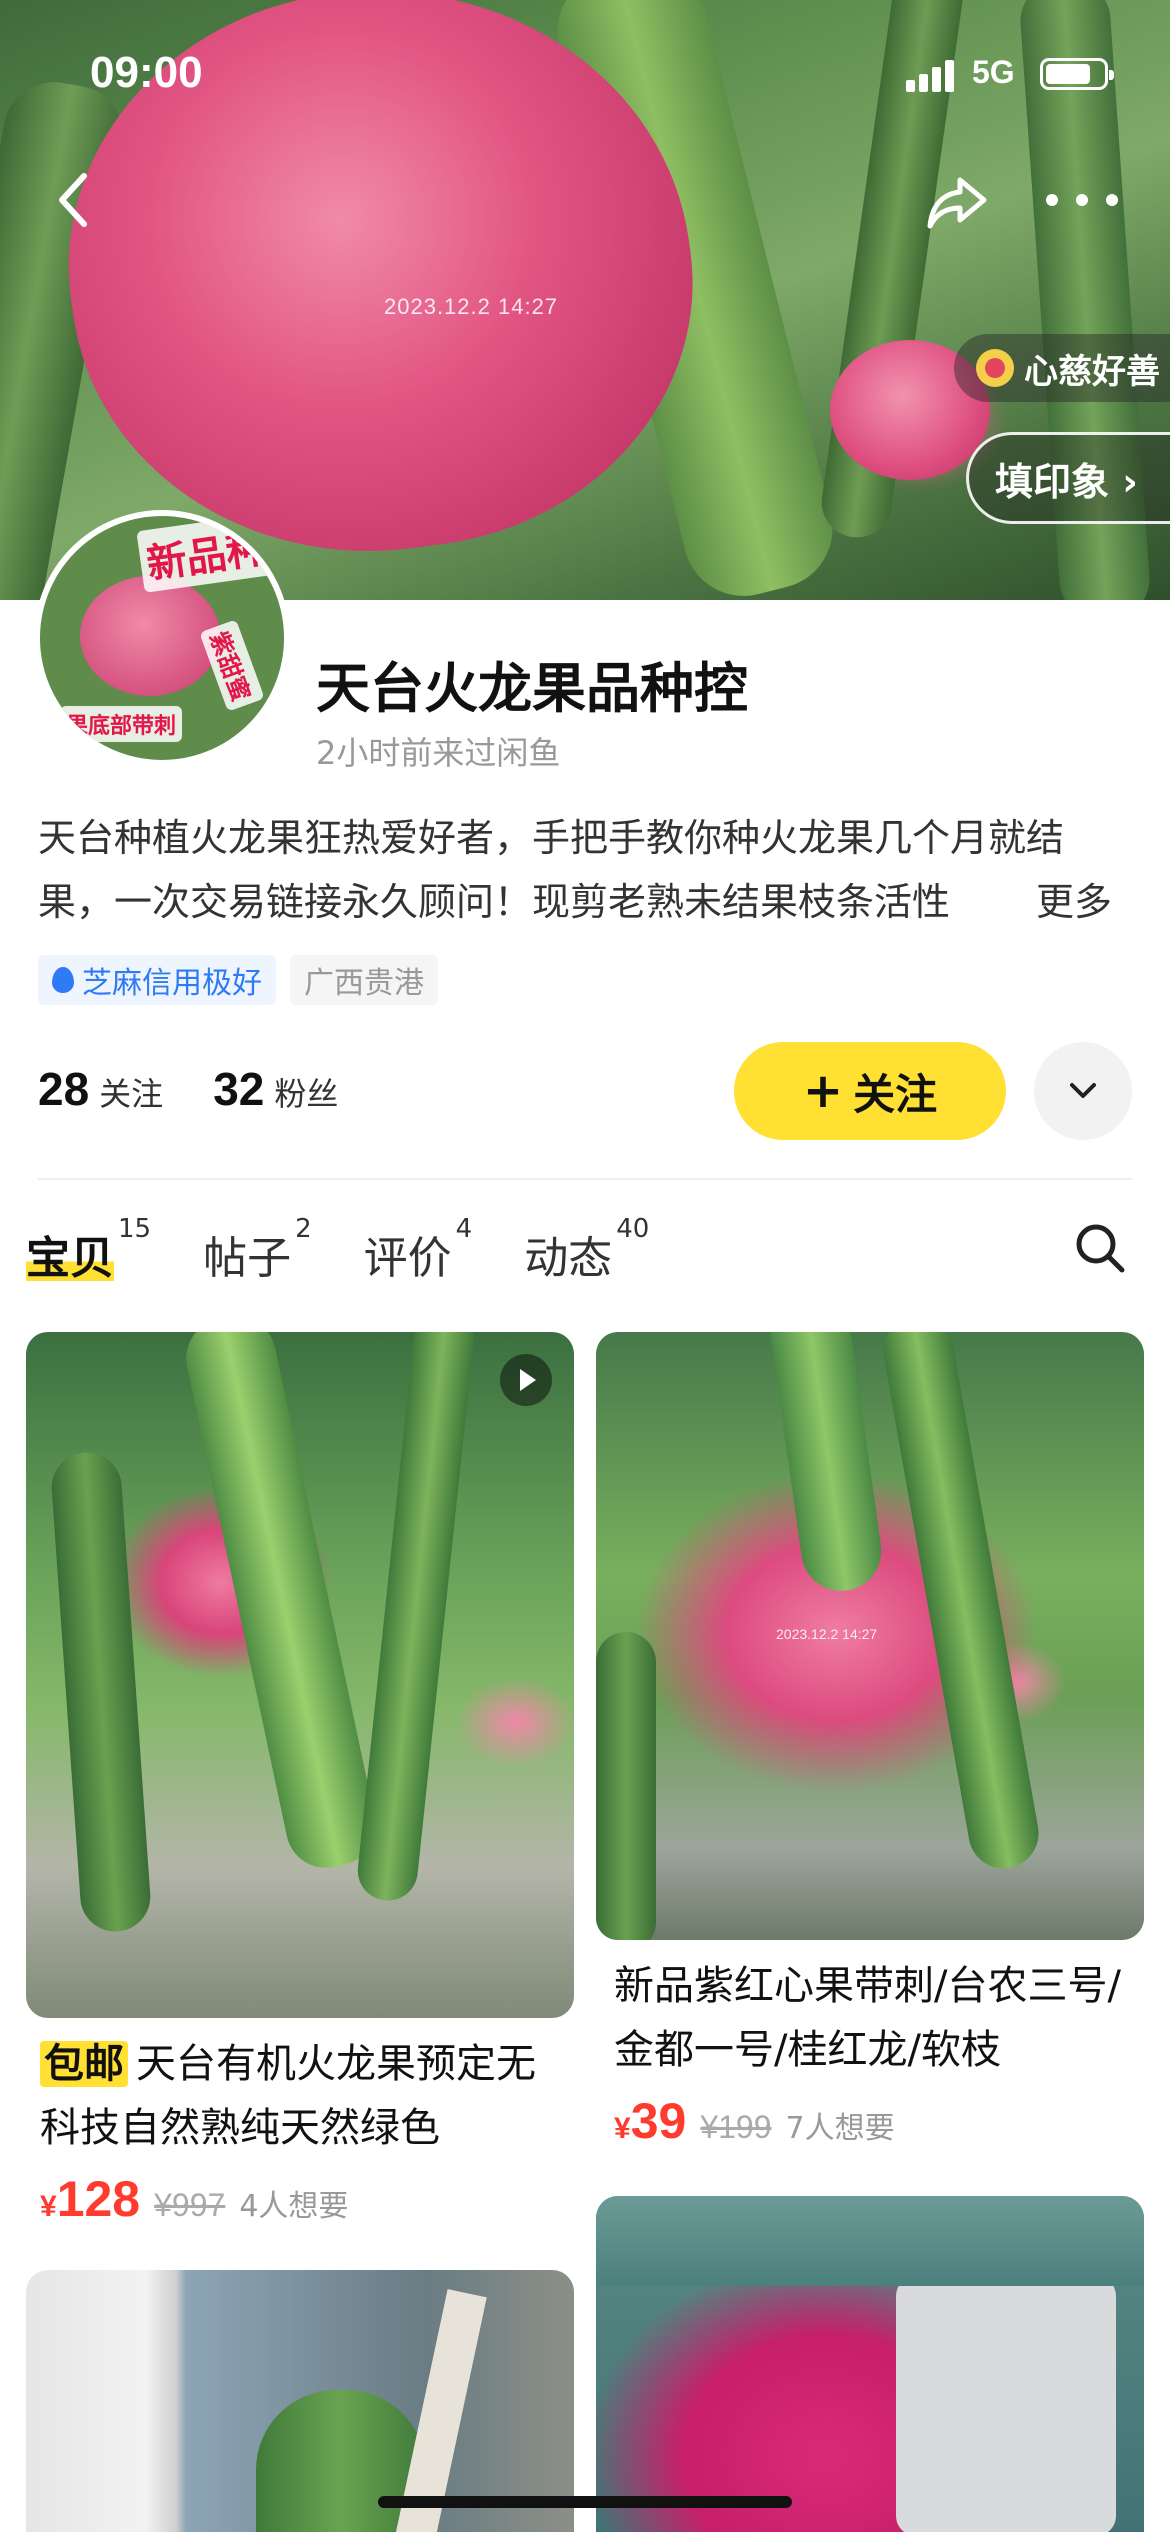 Image resolution: width=1170 pixels, height=2532 pixels. Describe the element at coordinates (64, 1089) in the screenshot. I see `following-count: 28` at that location.